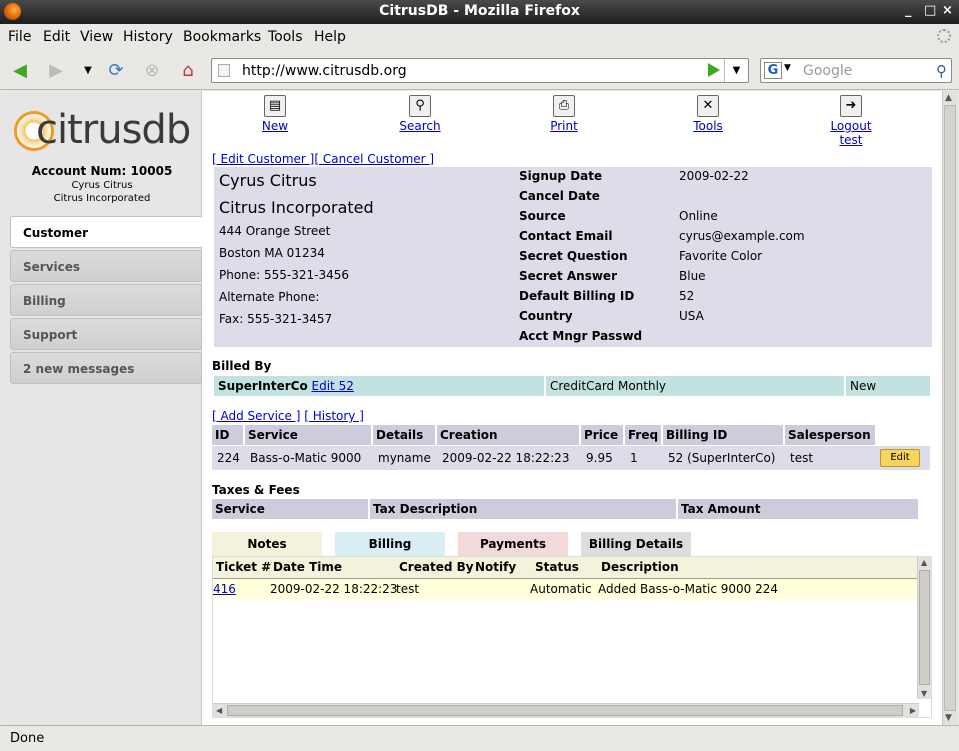  I want to click on window-titlebar: CitrusDB - Mozilla Firefox _ □ ×, so click(479, 12).